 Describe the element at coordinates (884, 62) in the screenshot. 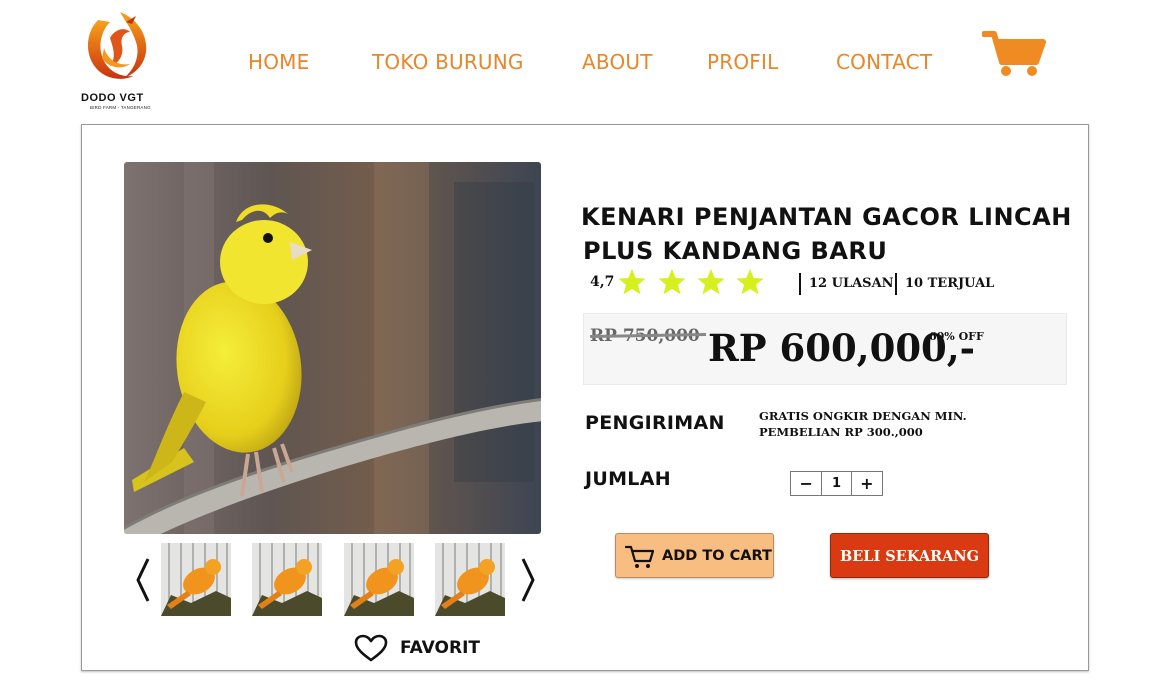

I see `nav-contact: CONTACT` at that location.